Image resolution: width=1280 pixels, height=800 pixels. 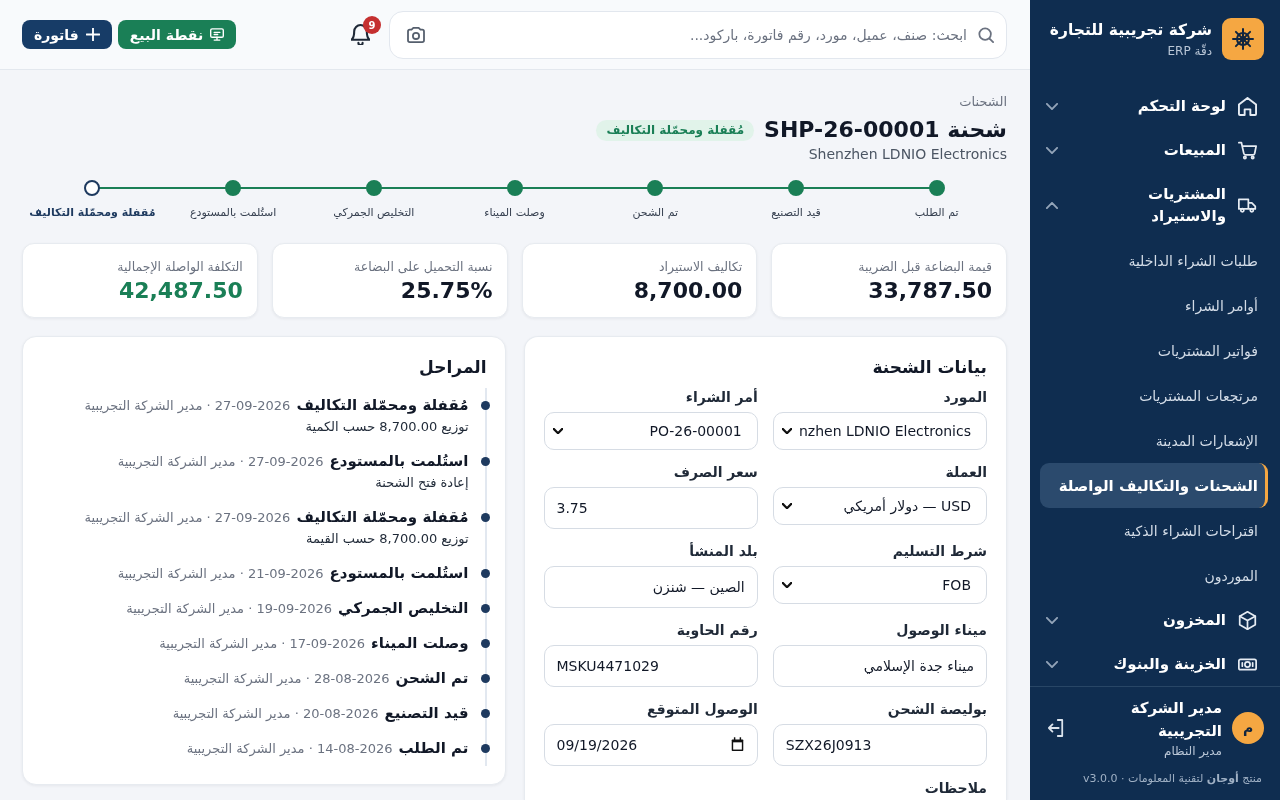 What do you see at coordinates (930, 291) in the screenshot?
I see `stat-value: 33,787.50` at bounding box center [930, 291].